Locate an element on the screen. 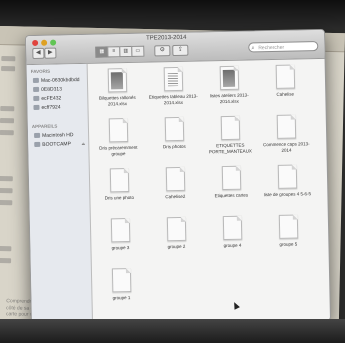 The width and height of the screenshot is (345, 343). file-item: listes ateliers 2013-2014.xlsx is located at coordinates (229, 84).